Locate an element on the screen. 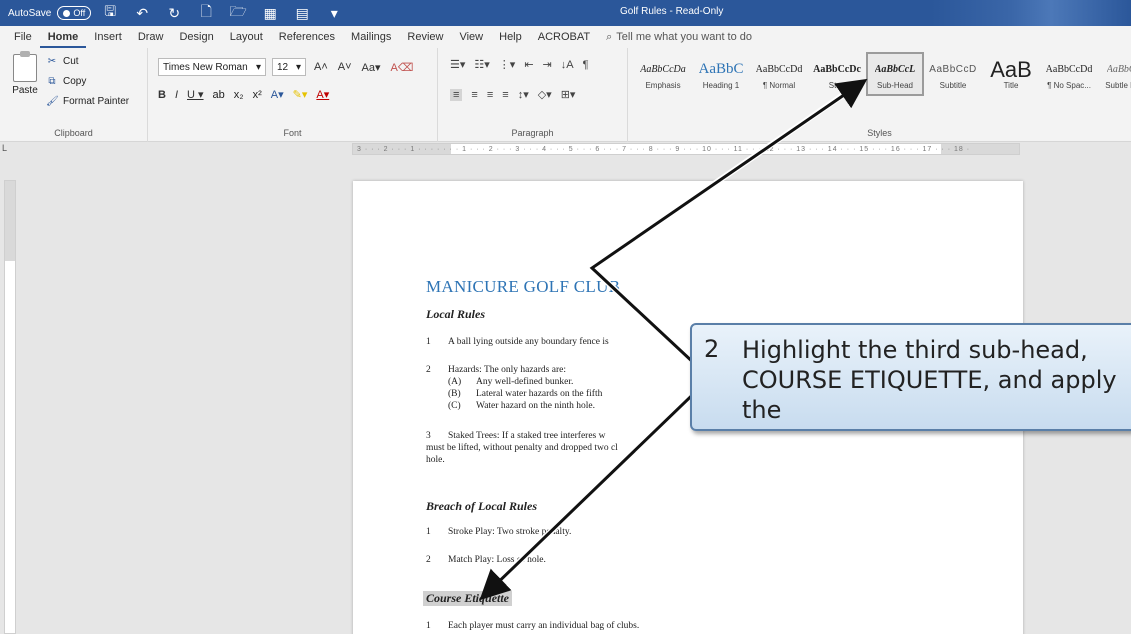  increase-indent-button: ⇥ is located at coordinates (547, 64).